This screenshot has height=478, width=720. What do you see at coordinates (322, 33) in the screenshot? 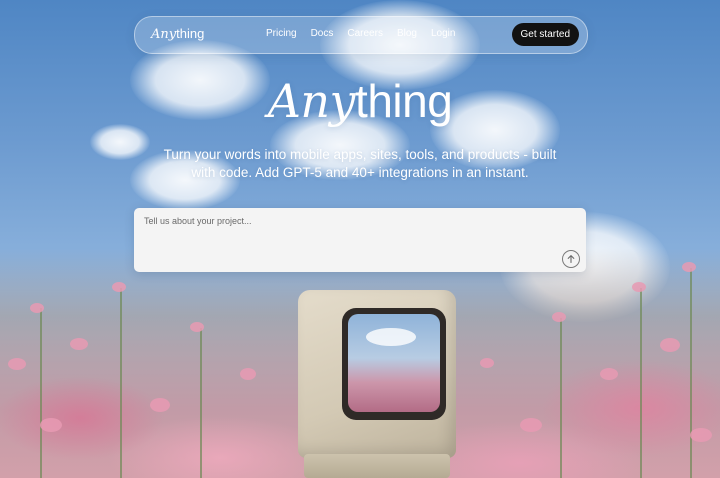
I see `nav-link-docs: Docs` at bounding box center [322, 33].